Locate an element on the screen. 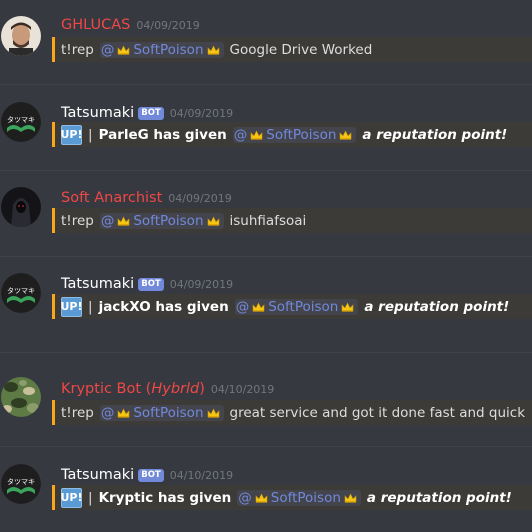 The height and width of the screenshot is (532, 532). message-header: GHLUCAS 04/09/2019 is located at coordinates (130, 25).